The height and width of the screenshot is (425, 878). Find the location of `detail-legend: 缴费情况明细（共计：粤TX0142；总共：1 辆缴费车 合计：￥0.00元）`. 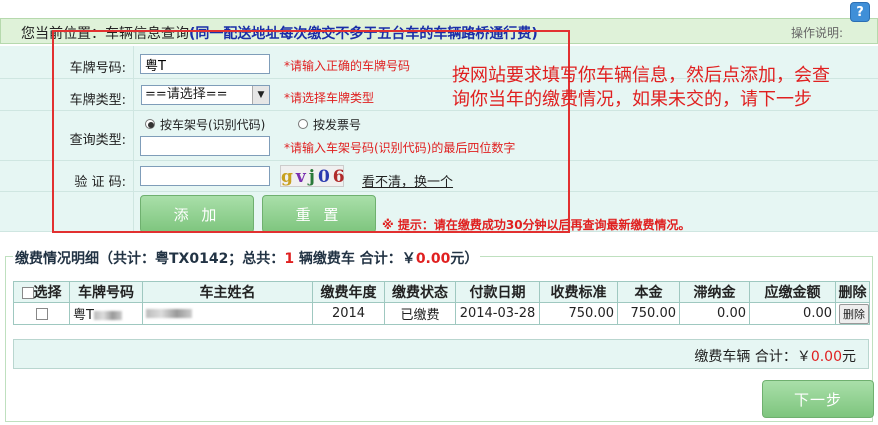

detail-legend: 缴费情况明细（共计：粤TX0142；总共：1 辆缴费车 合计：￥0.00元） is located at coordinates (247, 258).